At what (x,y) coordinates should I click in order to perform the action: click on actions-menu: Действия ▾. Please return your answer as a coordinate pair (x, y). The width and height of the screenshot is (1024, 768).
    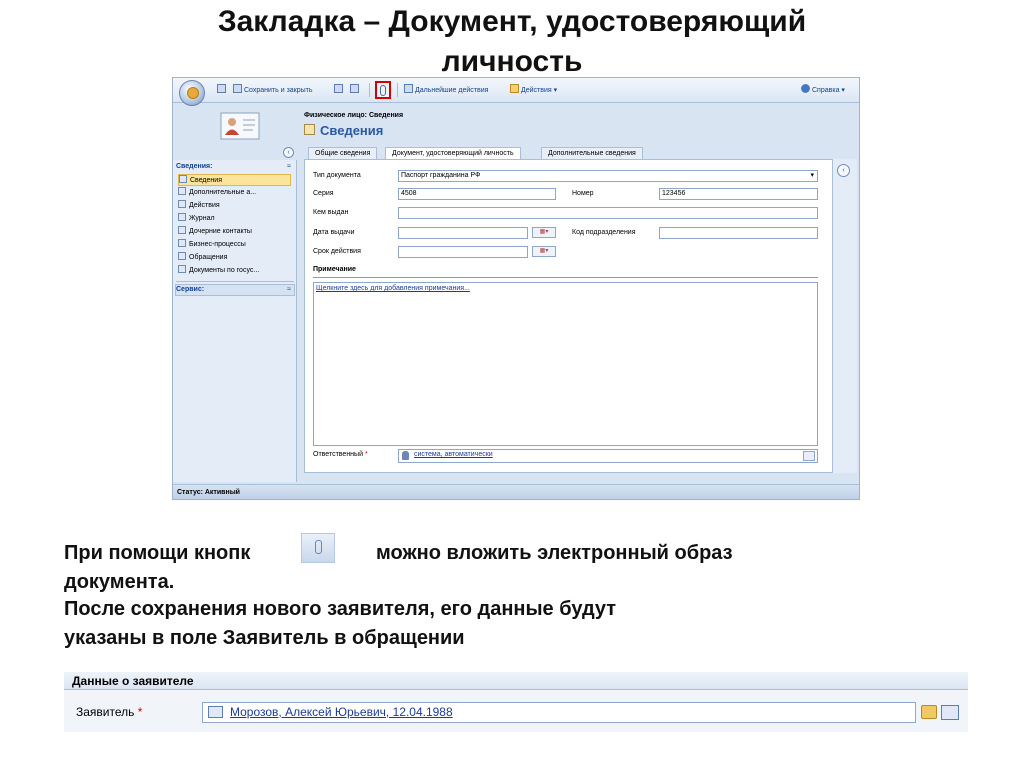
    Looking at the image, I should click on (533, 90).